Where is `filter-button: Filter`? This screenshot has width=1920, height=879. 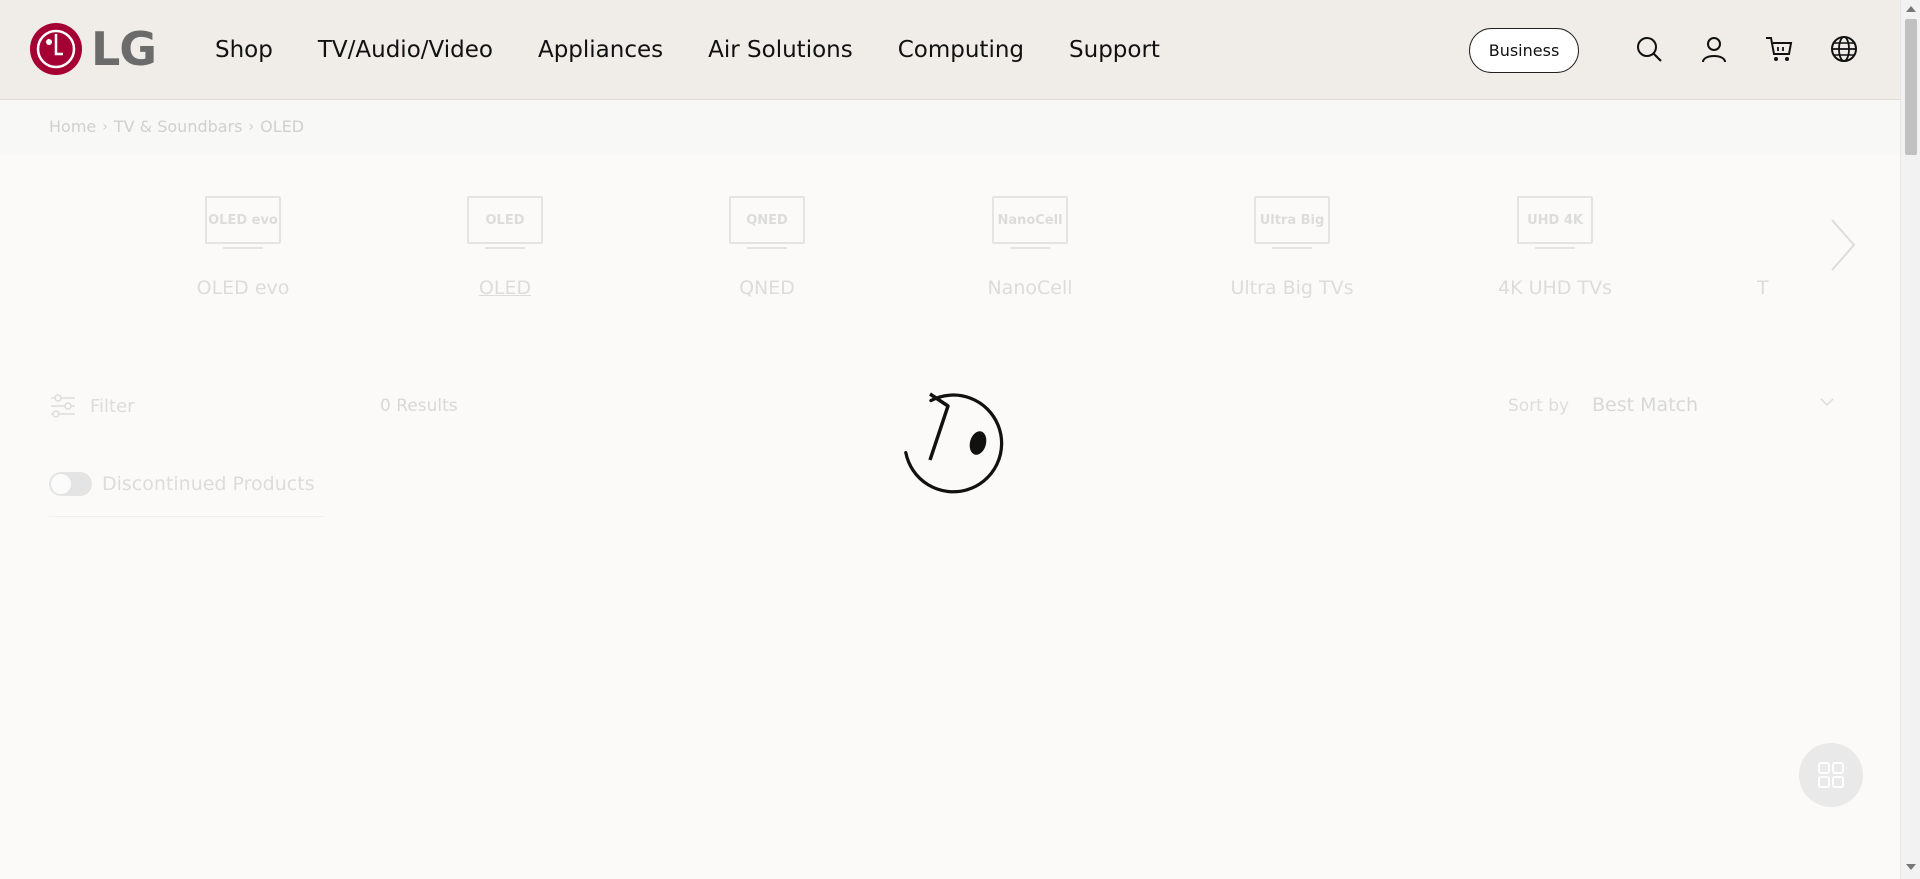
filter-button: Filter is located at coordinates (92, 406).